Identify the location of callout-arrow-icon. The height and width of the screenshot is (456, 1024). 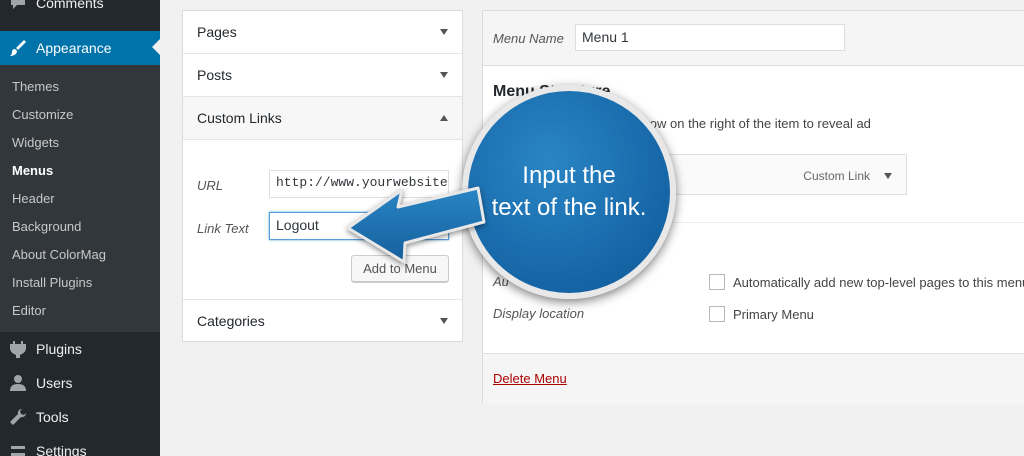
(416, 225).